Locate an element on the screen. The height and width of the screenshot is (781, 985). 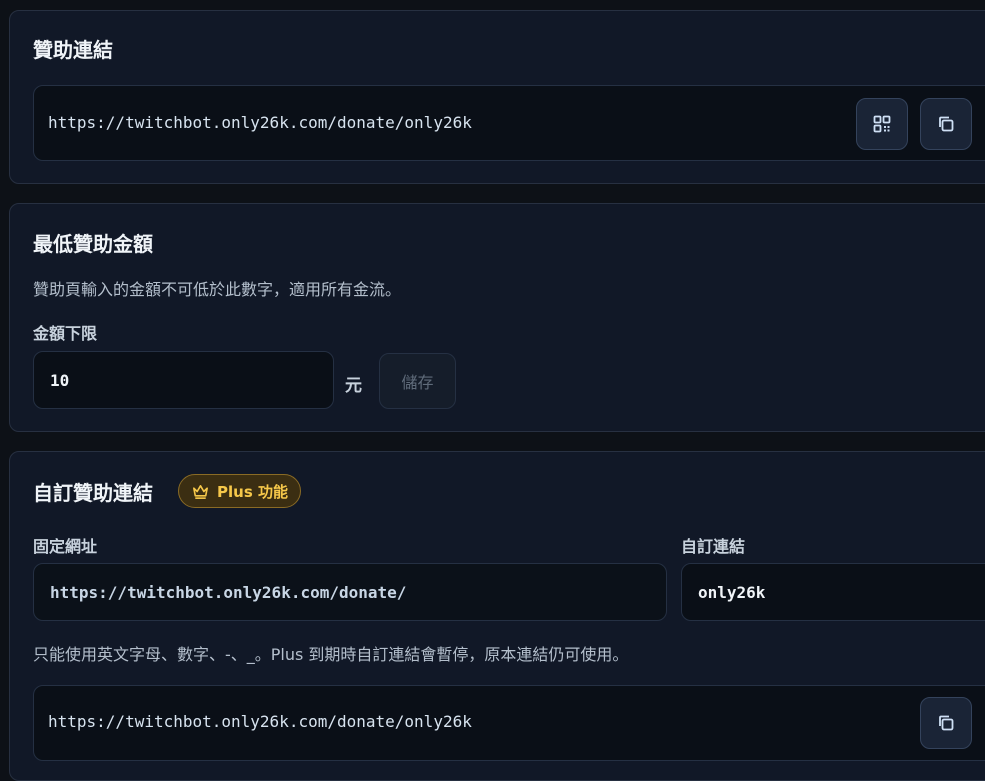
min-amount-description: 贊助頁輸入的金額不可低於此數字，適用所有金流。 is located at coordinates (217, 289).